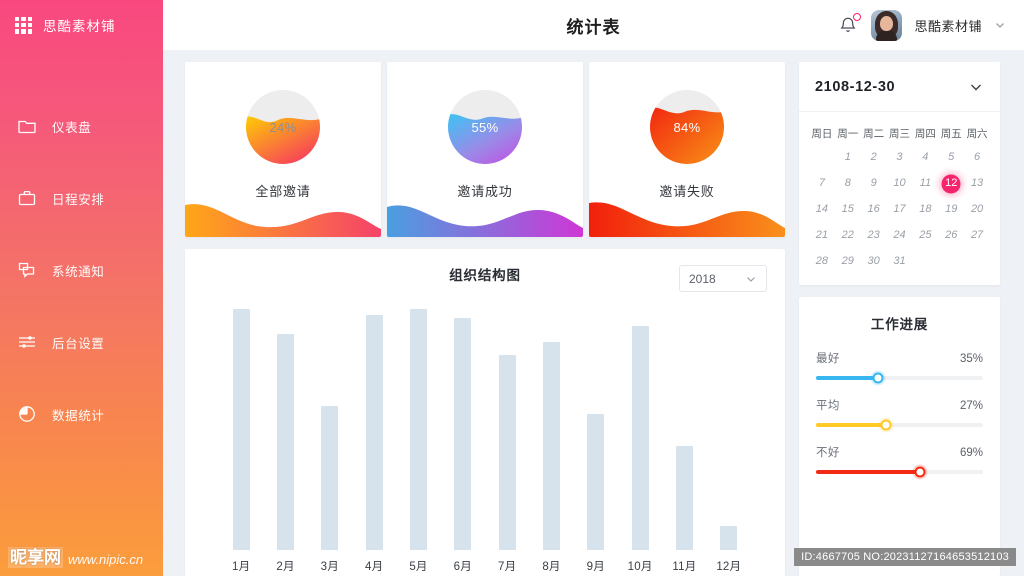  What do you see at coordinates (925, 235) in the screenshot?
I see `calendar-day: 25` at bounding box center [925, 235].